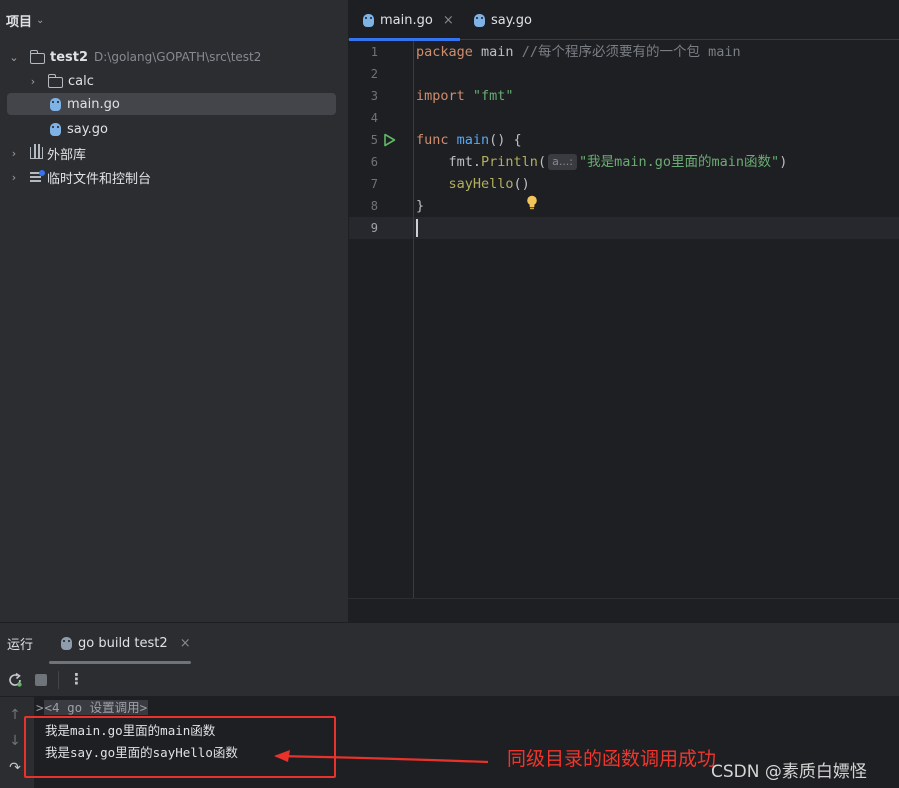  What do you see at coordinates (58, 680) in the screenshot?
I see `toolbar-divider` at bounding box center [58, 680].